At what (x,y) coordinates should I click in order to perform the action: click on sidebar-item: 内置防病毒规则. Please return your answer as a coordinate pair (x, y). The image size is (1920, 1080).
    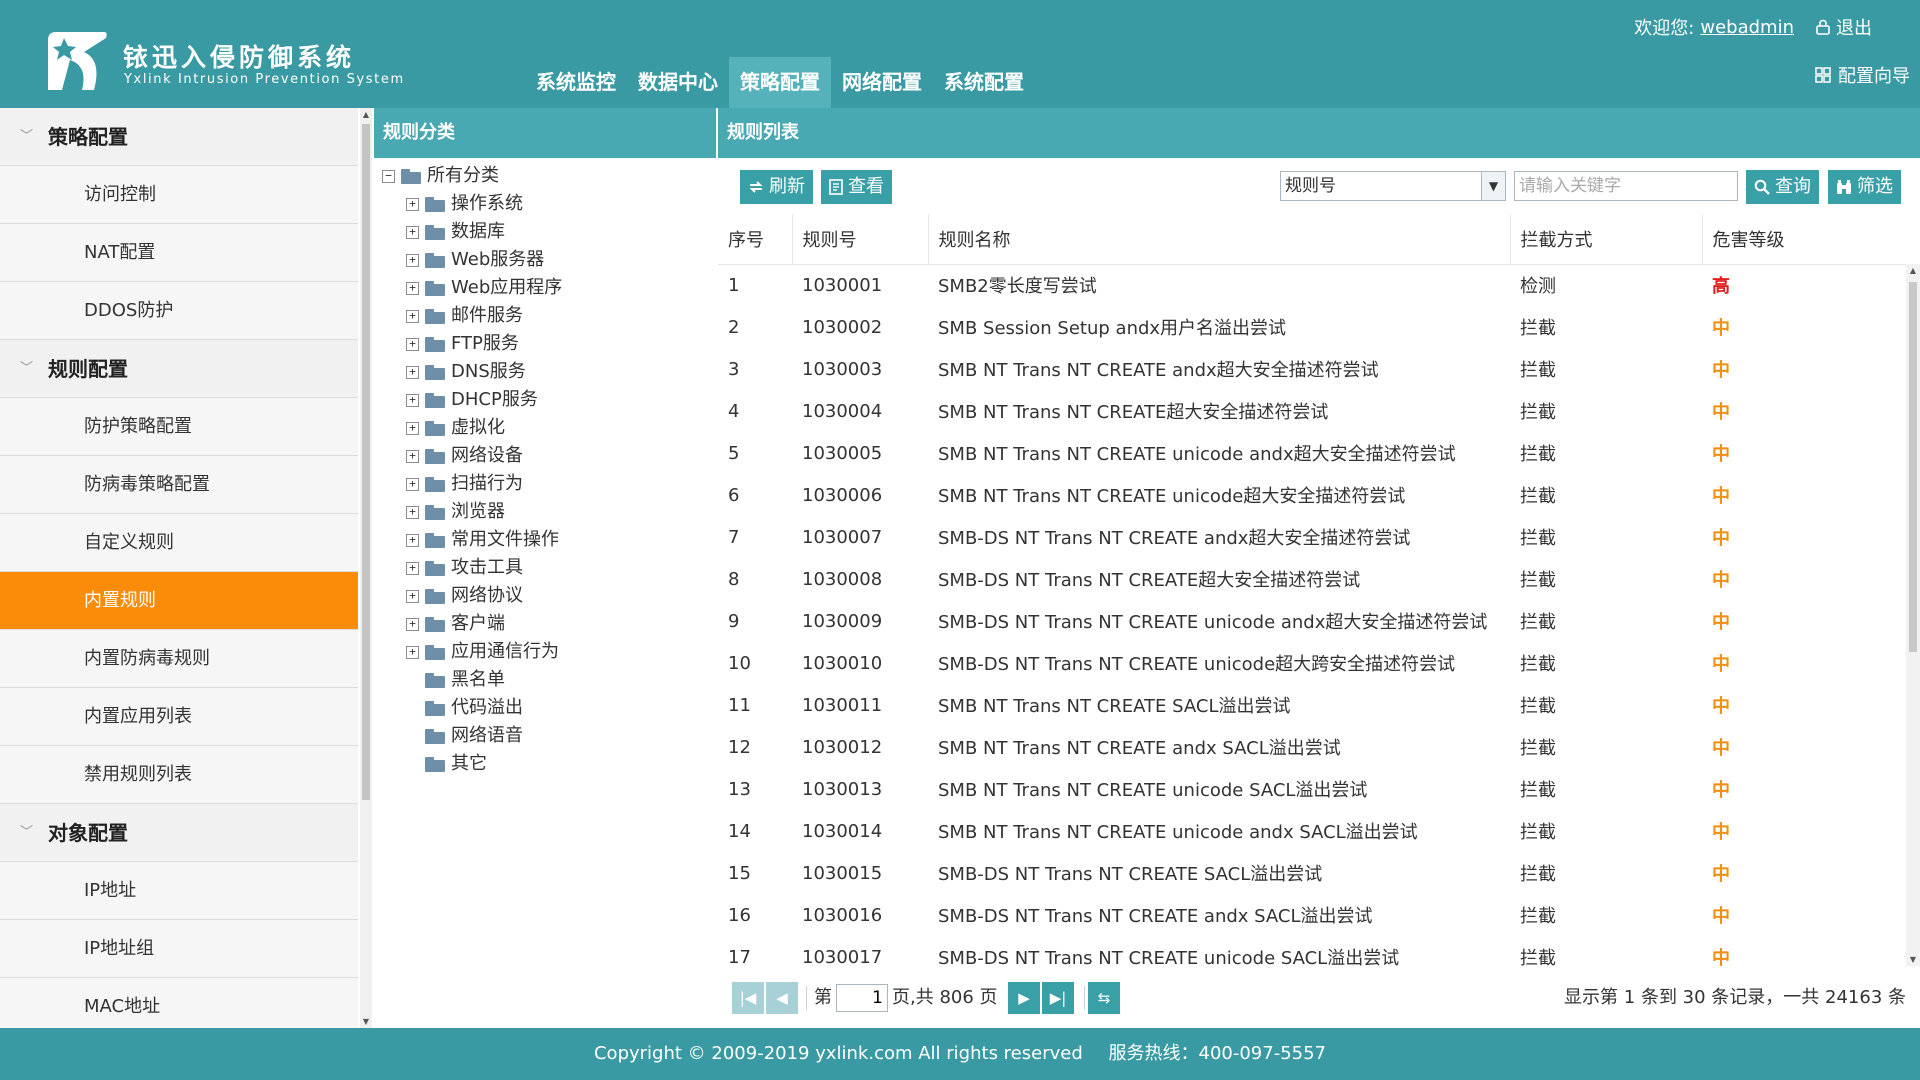
    Looking at the image, I should click on (179, 659).